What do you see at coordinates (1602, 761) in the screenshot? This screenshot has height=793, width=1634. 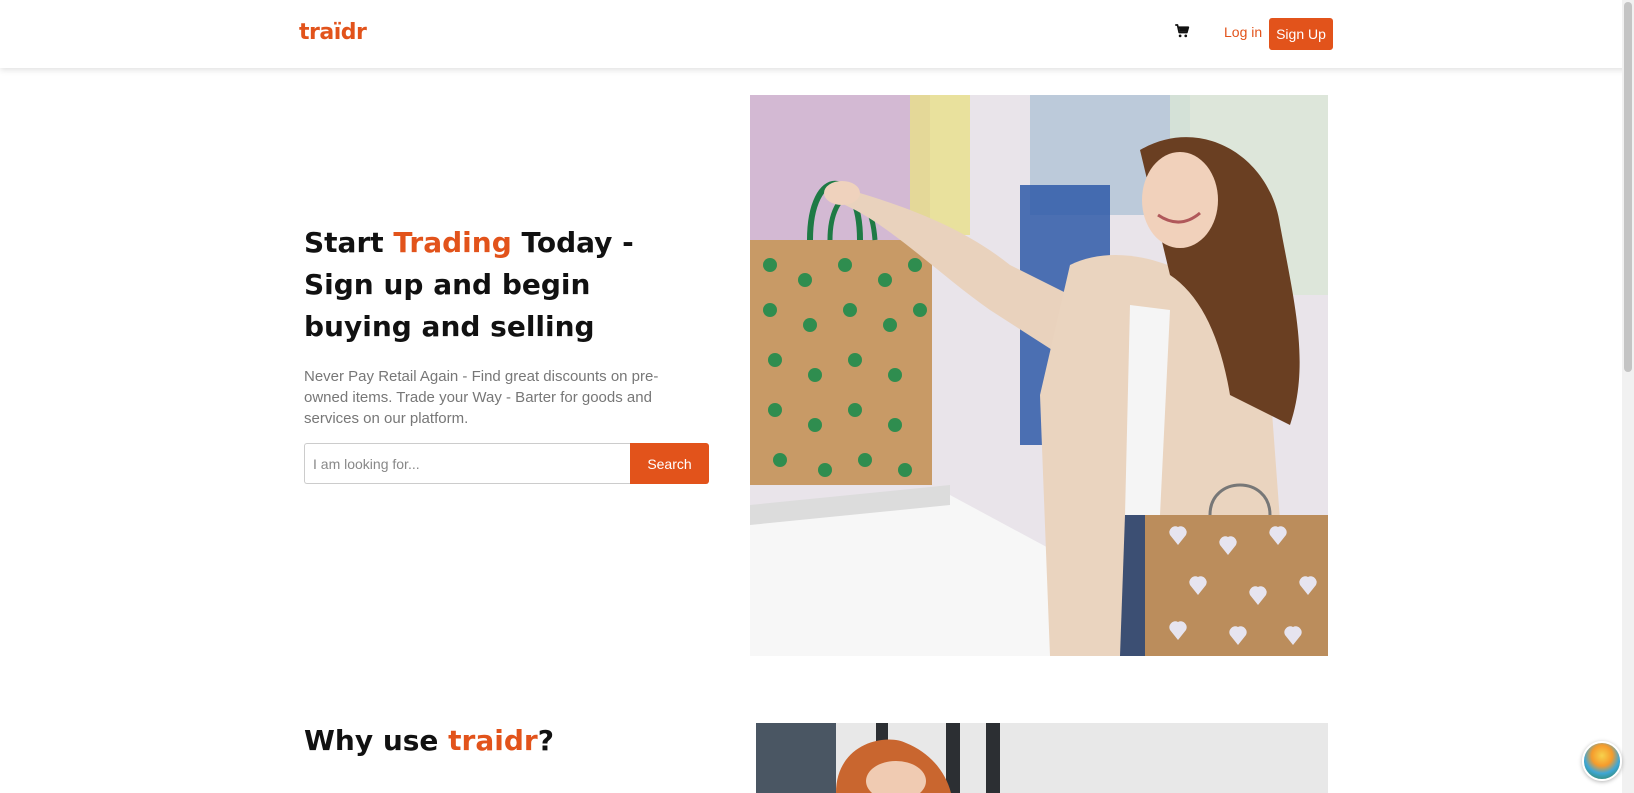 I see `assistant-launcher-icon` at bounding box center [1602, 761].